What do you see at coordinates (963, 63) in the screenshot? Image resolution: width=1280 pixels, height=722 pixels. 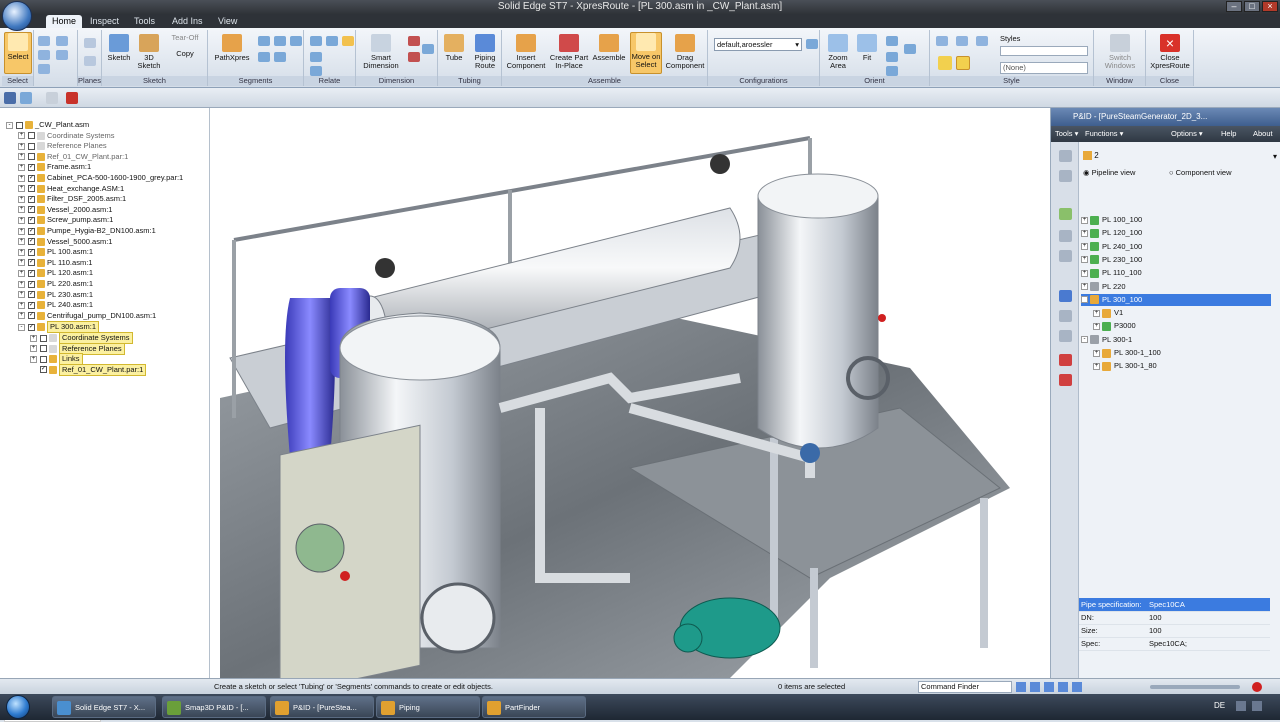 I see `shaded-edges-icon` at bounding box center [963, 63].